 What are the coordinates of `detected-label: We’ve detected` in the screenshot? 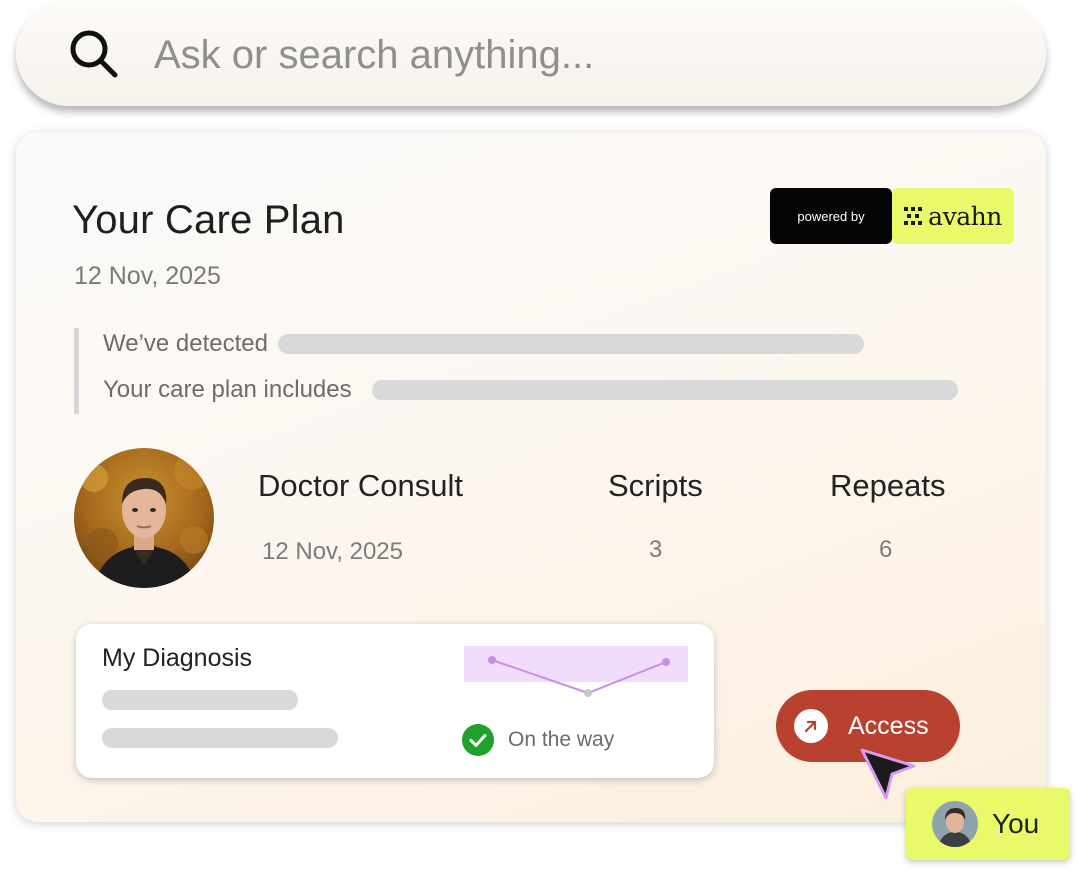 It's located at (185, 343).